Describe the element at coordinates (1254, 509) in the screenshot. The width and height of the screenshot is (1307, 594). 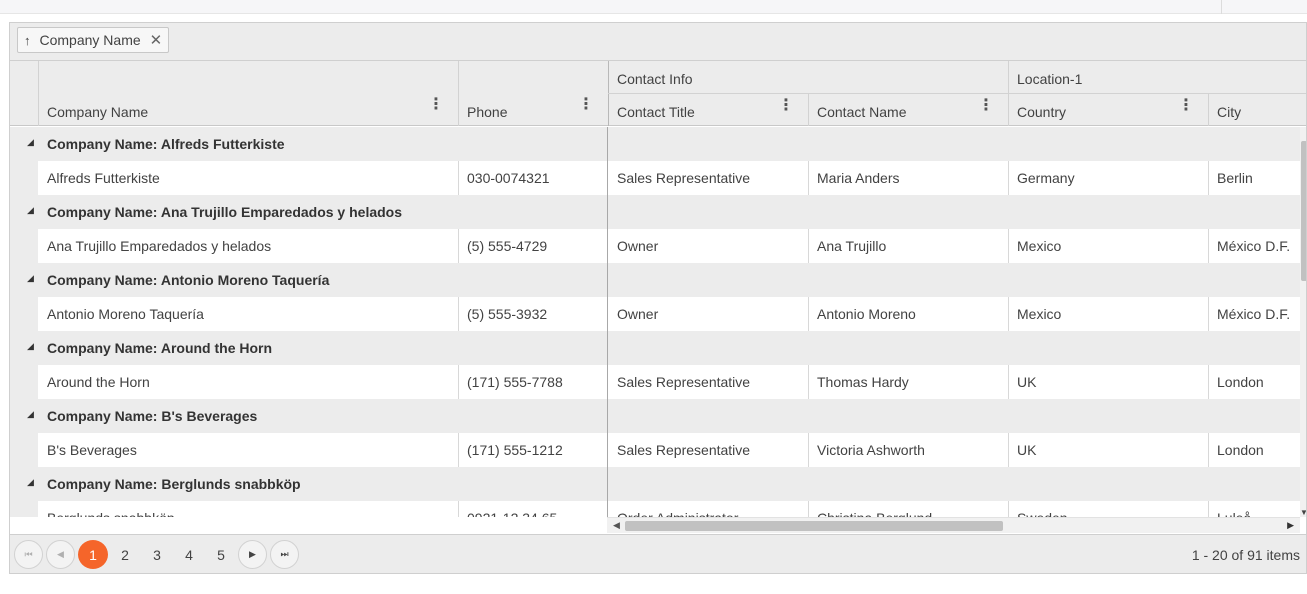
I see `cell-city: Luleå` at that location.